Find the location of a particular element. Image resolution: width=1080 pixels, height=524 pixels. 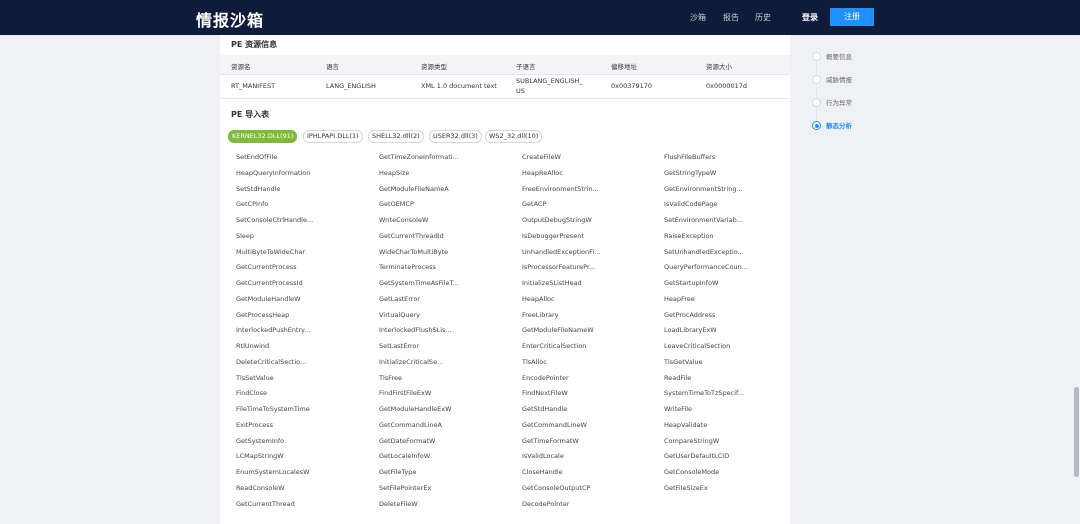

toc-dot-static-analysis is located at coordinates (816, 125).